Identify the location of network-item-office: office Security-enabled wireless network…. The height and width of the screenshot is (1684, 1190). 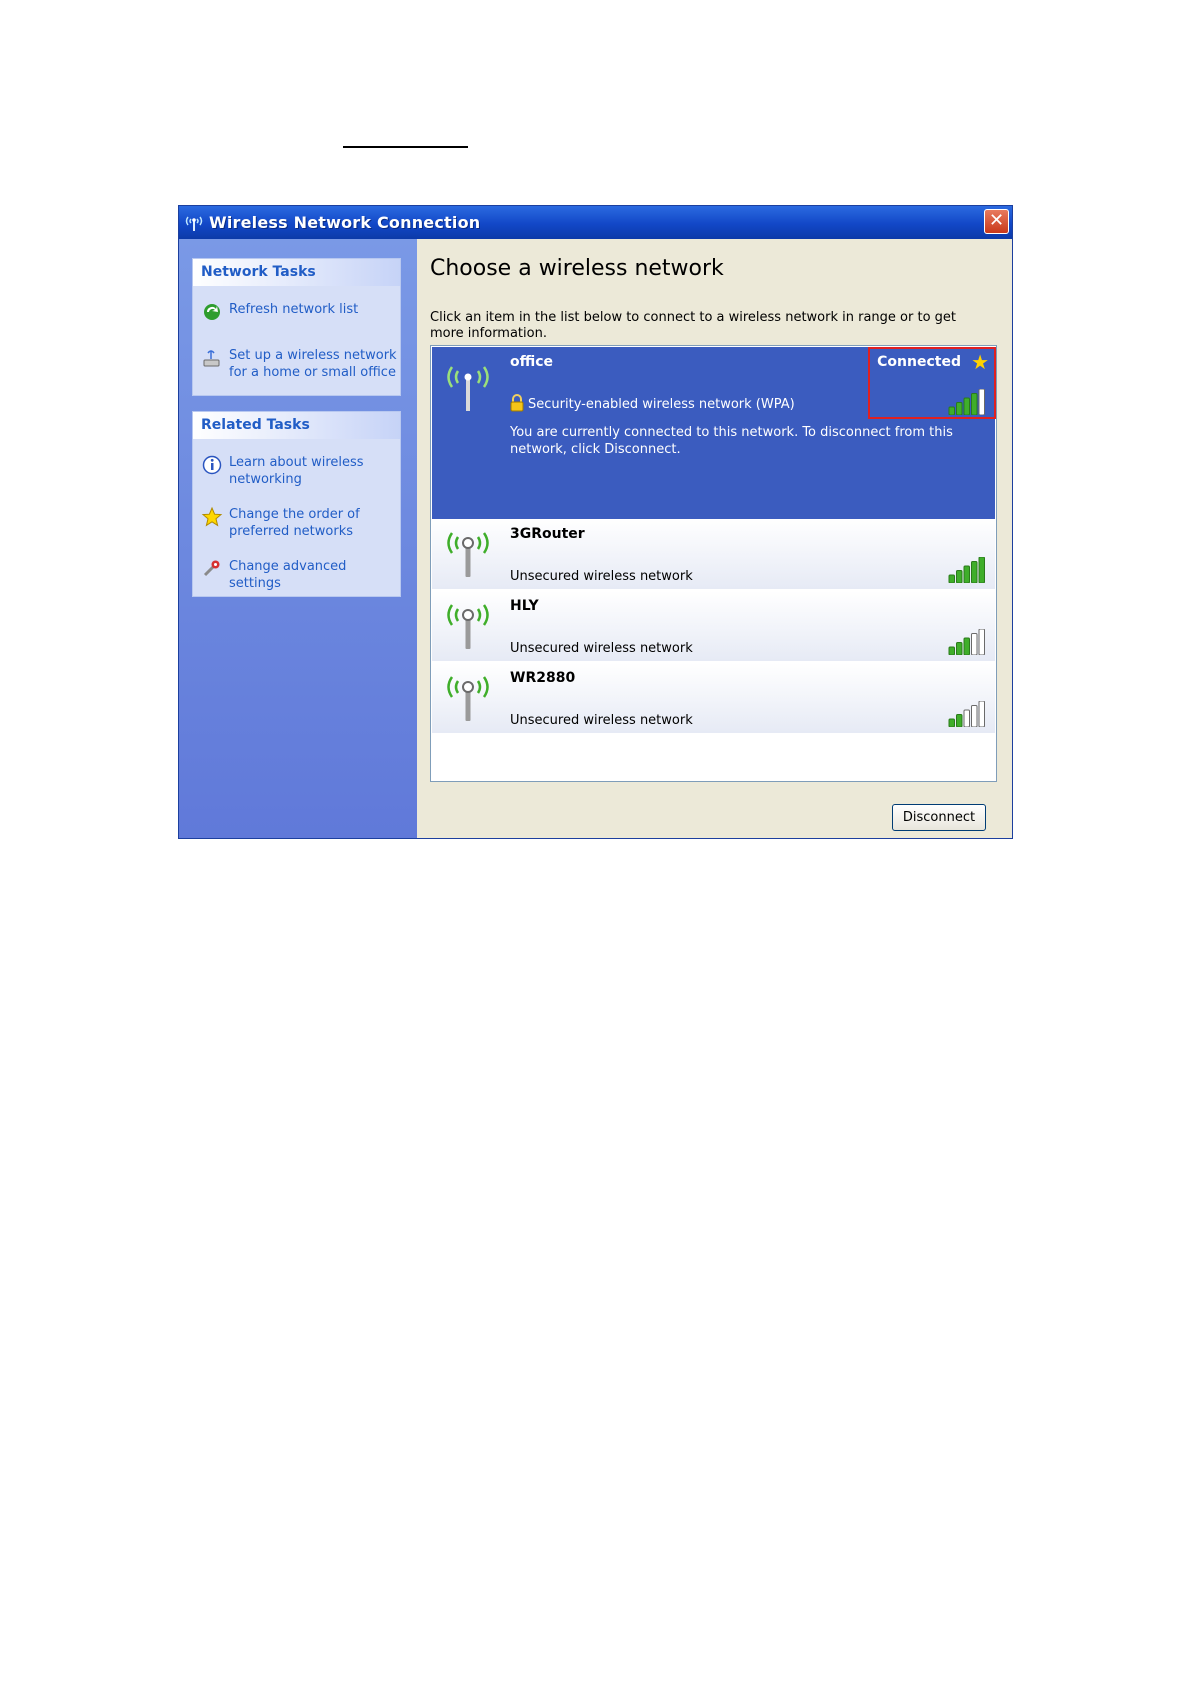
(714, 433).